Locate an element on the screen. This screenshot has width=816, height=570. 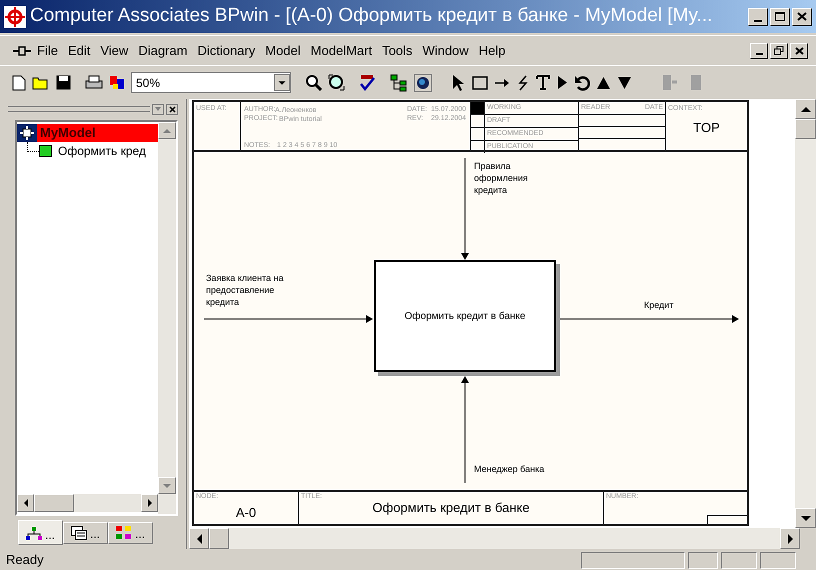
restore-icon is located at coordinates (779, 50).